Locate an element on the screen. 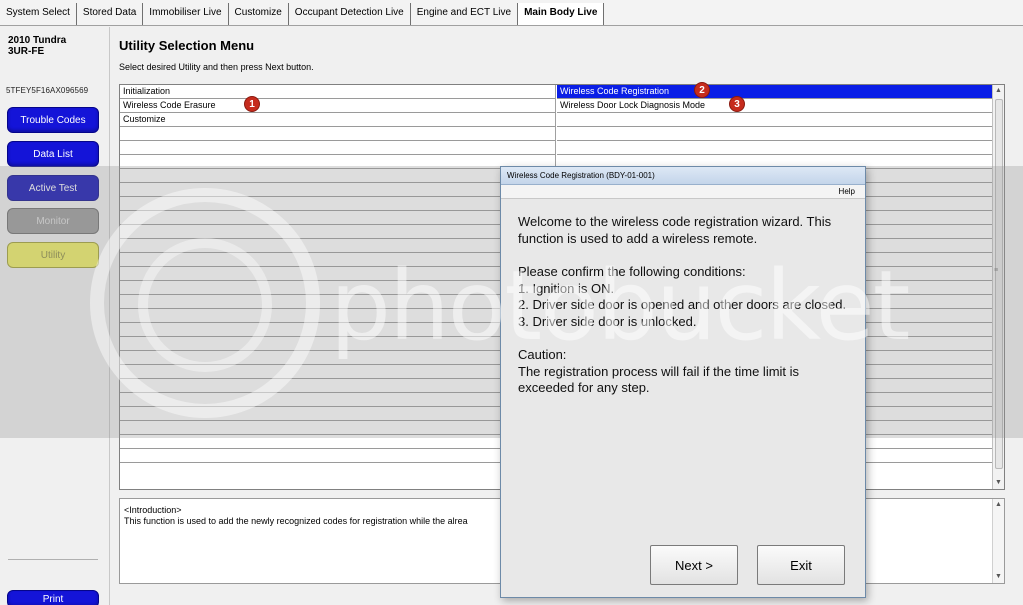 Image resolution: width=1023 pixels, height=605 pixels. utility-item-customize: Customize is located at coordinates (337, 120).